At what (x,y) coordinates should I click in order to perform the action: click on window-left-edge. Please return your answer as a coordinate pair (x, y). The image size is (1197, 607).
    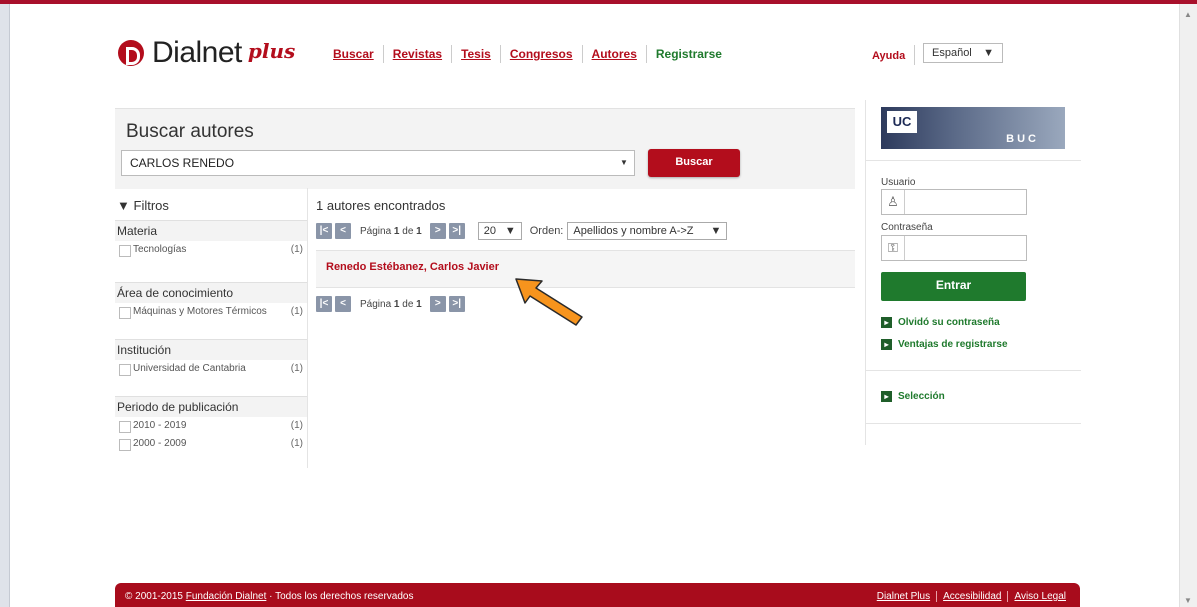
    Looking at the image, I should click on (5, 305).